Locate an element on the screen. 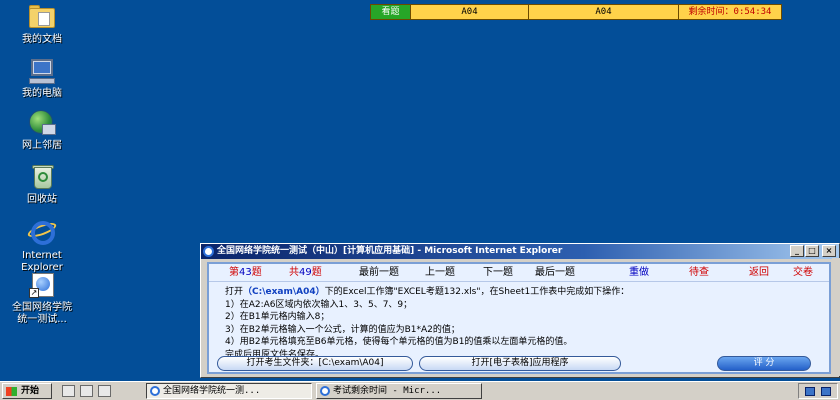 The image size is (840, 400). my-documents-icon is located at coordinates (42, 17).